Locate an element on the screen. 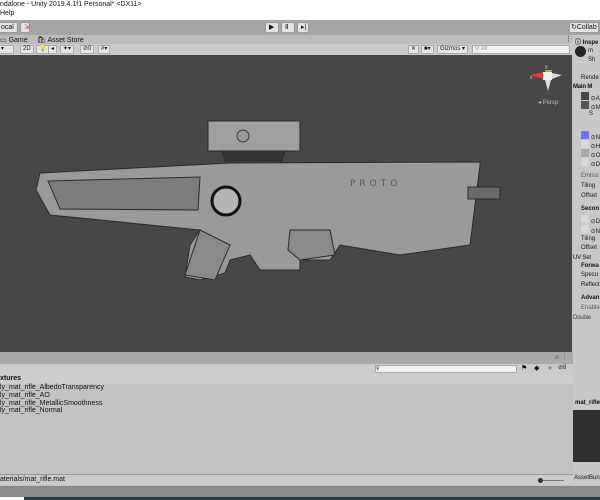  project-toolbar: ⚲ ⚑ ◆ ★ ⊘8 is located at coordinates (286, 369).